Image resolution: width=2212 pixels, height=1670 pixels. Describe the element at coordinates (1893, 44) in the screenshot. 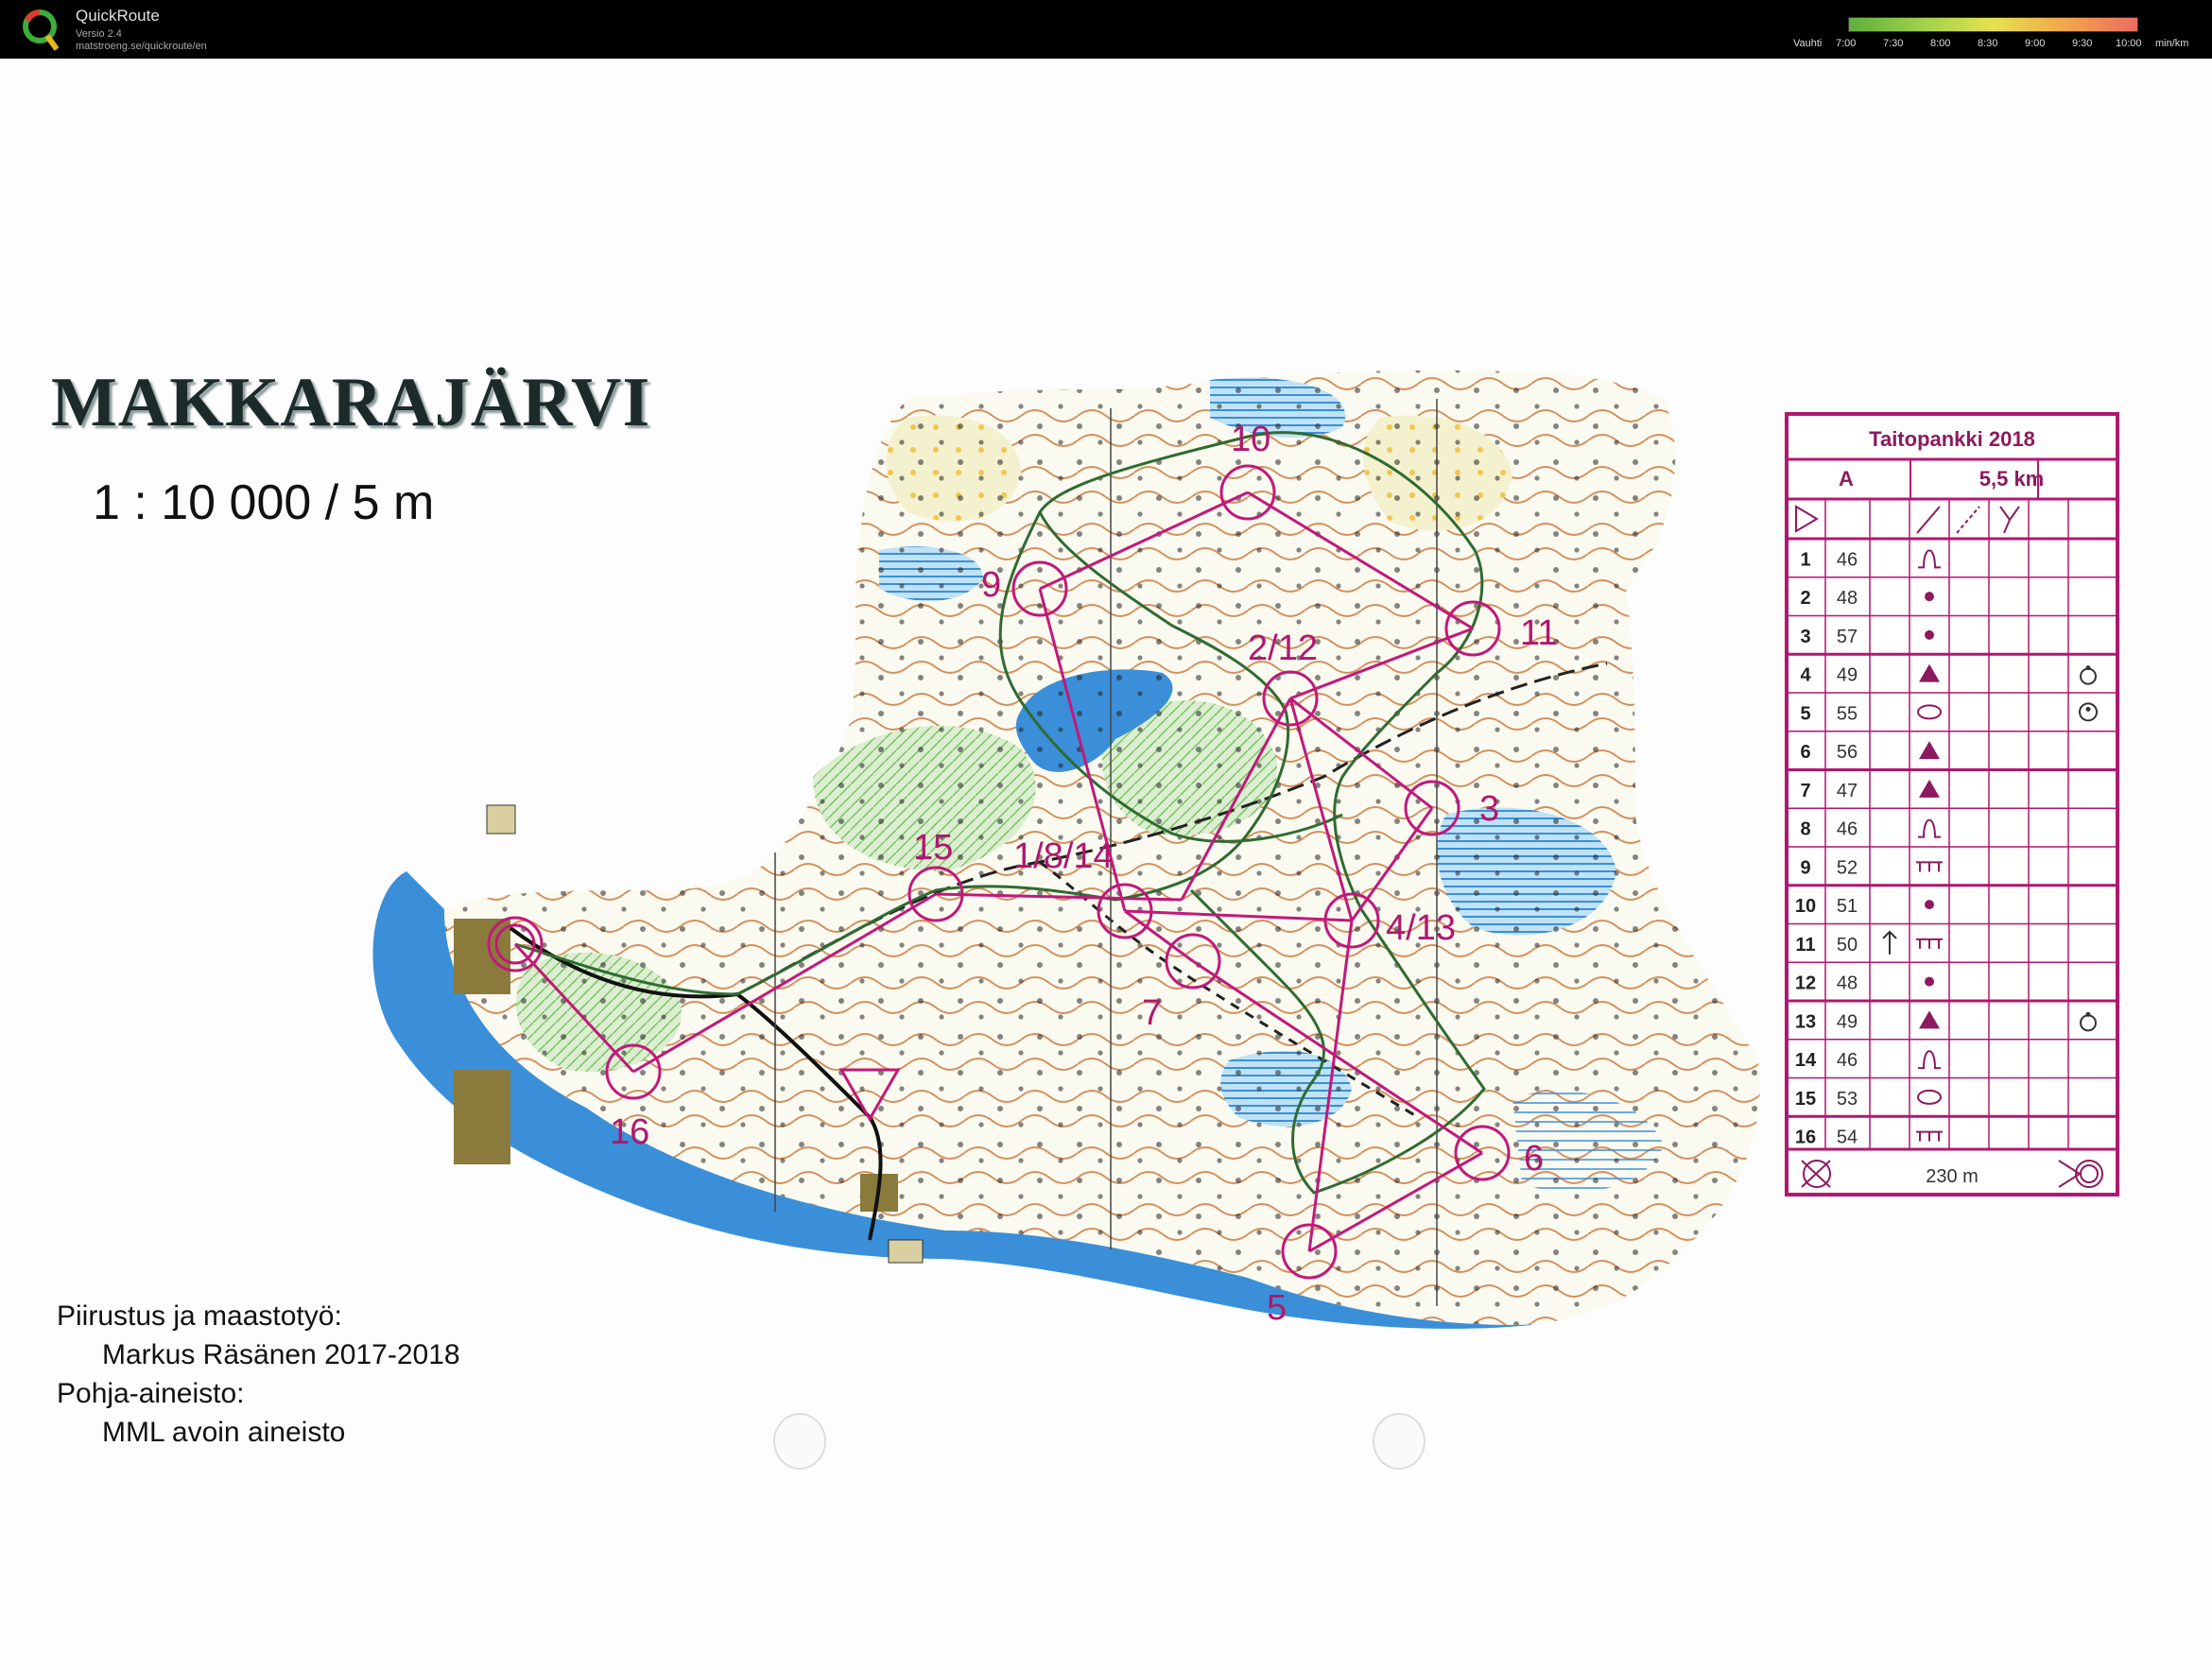

I see `pace-tick: 7:30` at that location.